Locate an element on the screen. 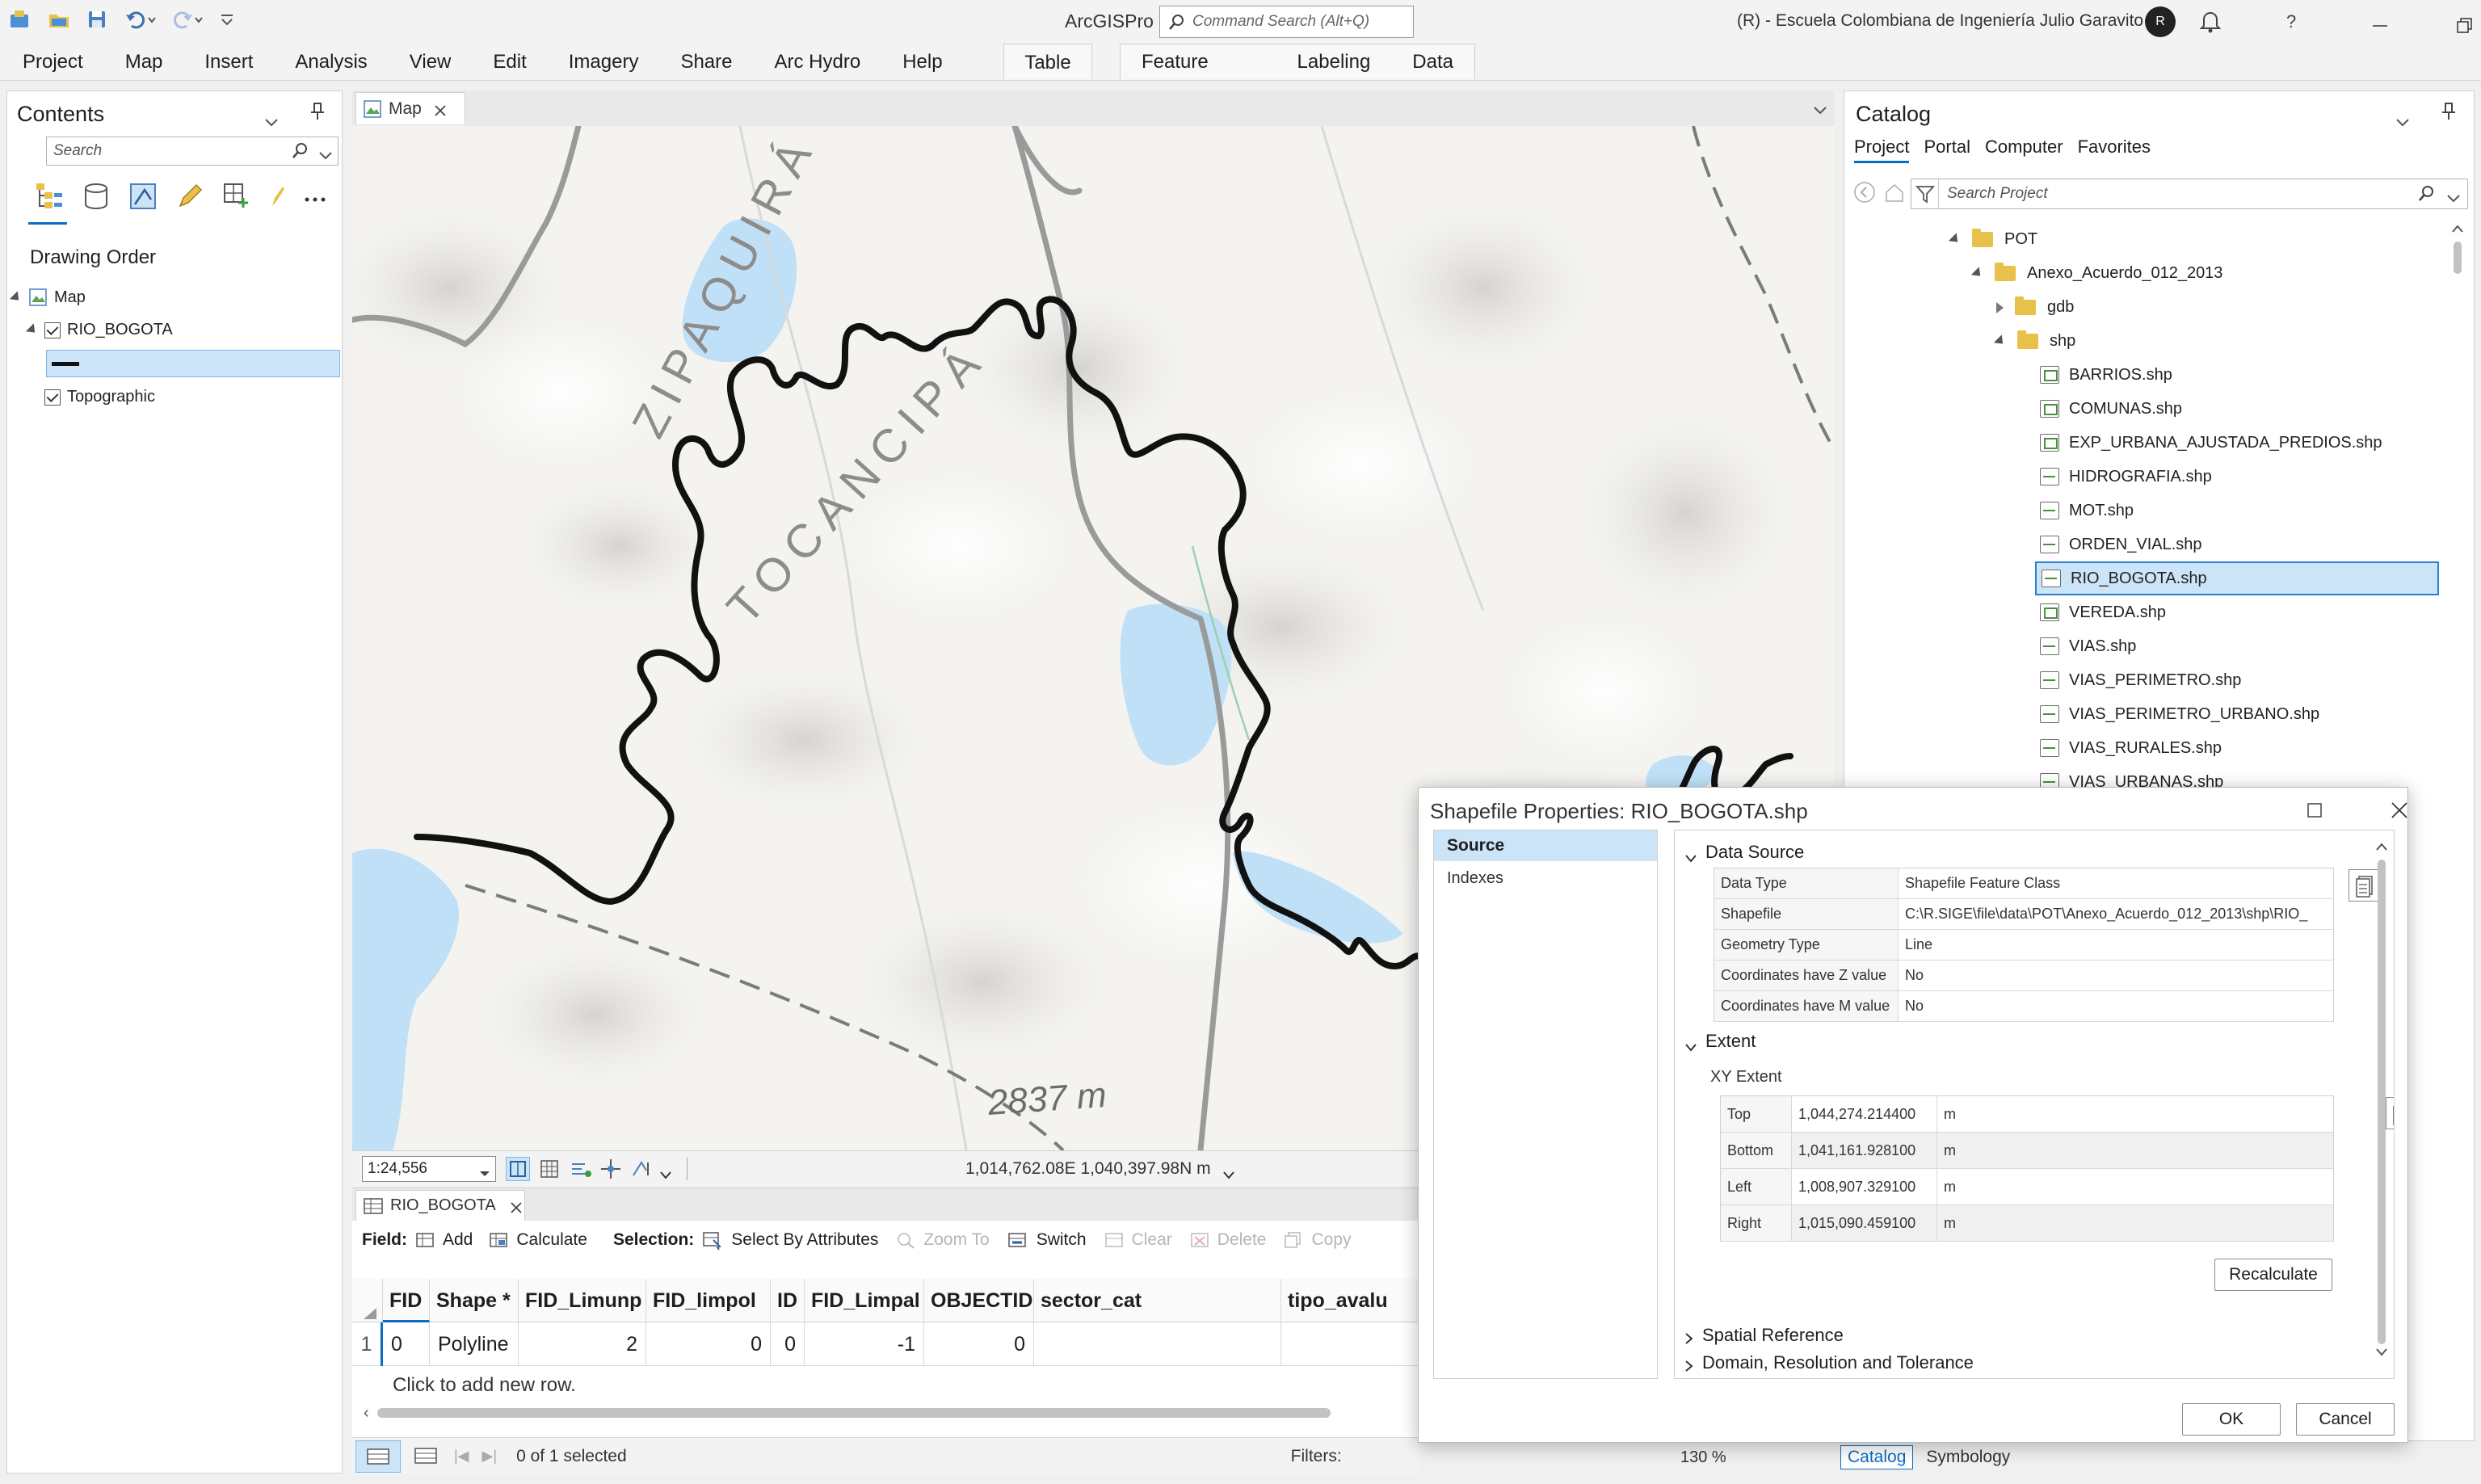 This screenshot has width=2481, height=1484. switch-selection-icon is located at coordinates (1017, 1240).